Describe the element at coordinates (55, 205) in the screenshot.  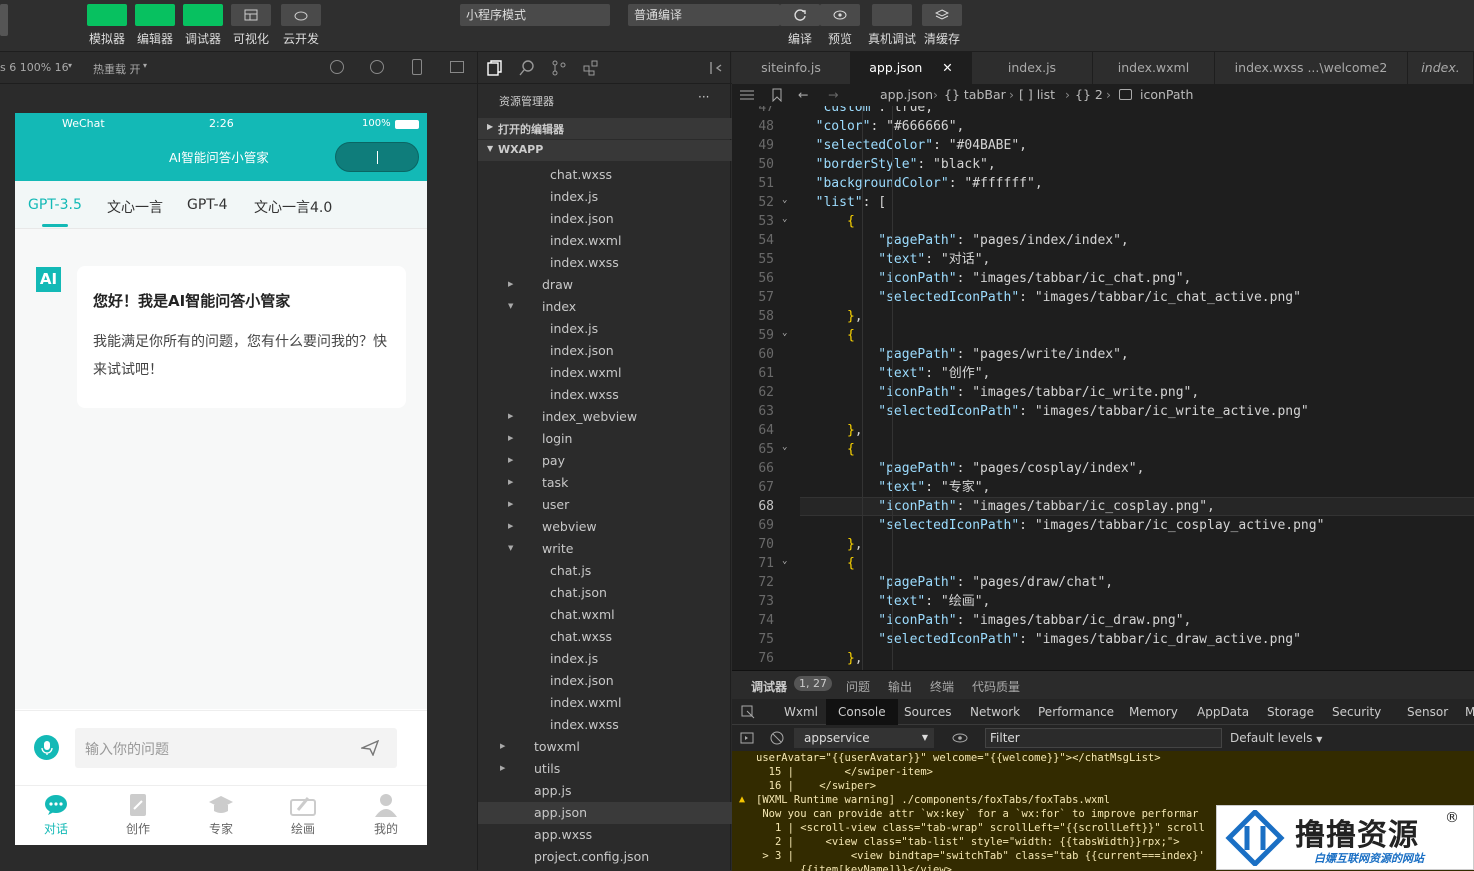
I see `tab-gpt35: GPT-3.5` at that location.